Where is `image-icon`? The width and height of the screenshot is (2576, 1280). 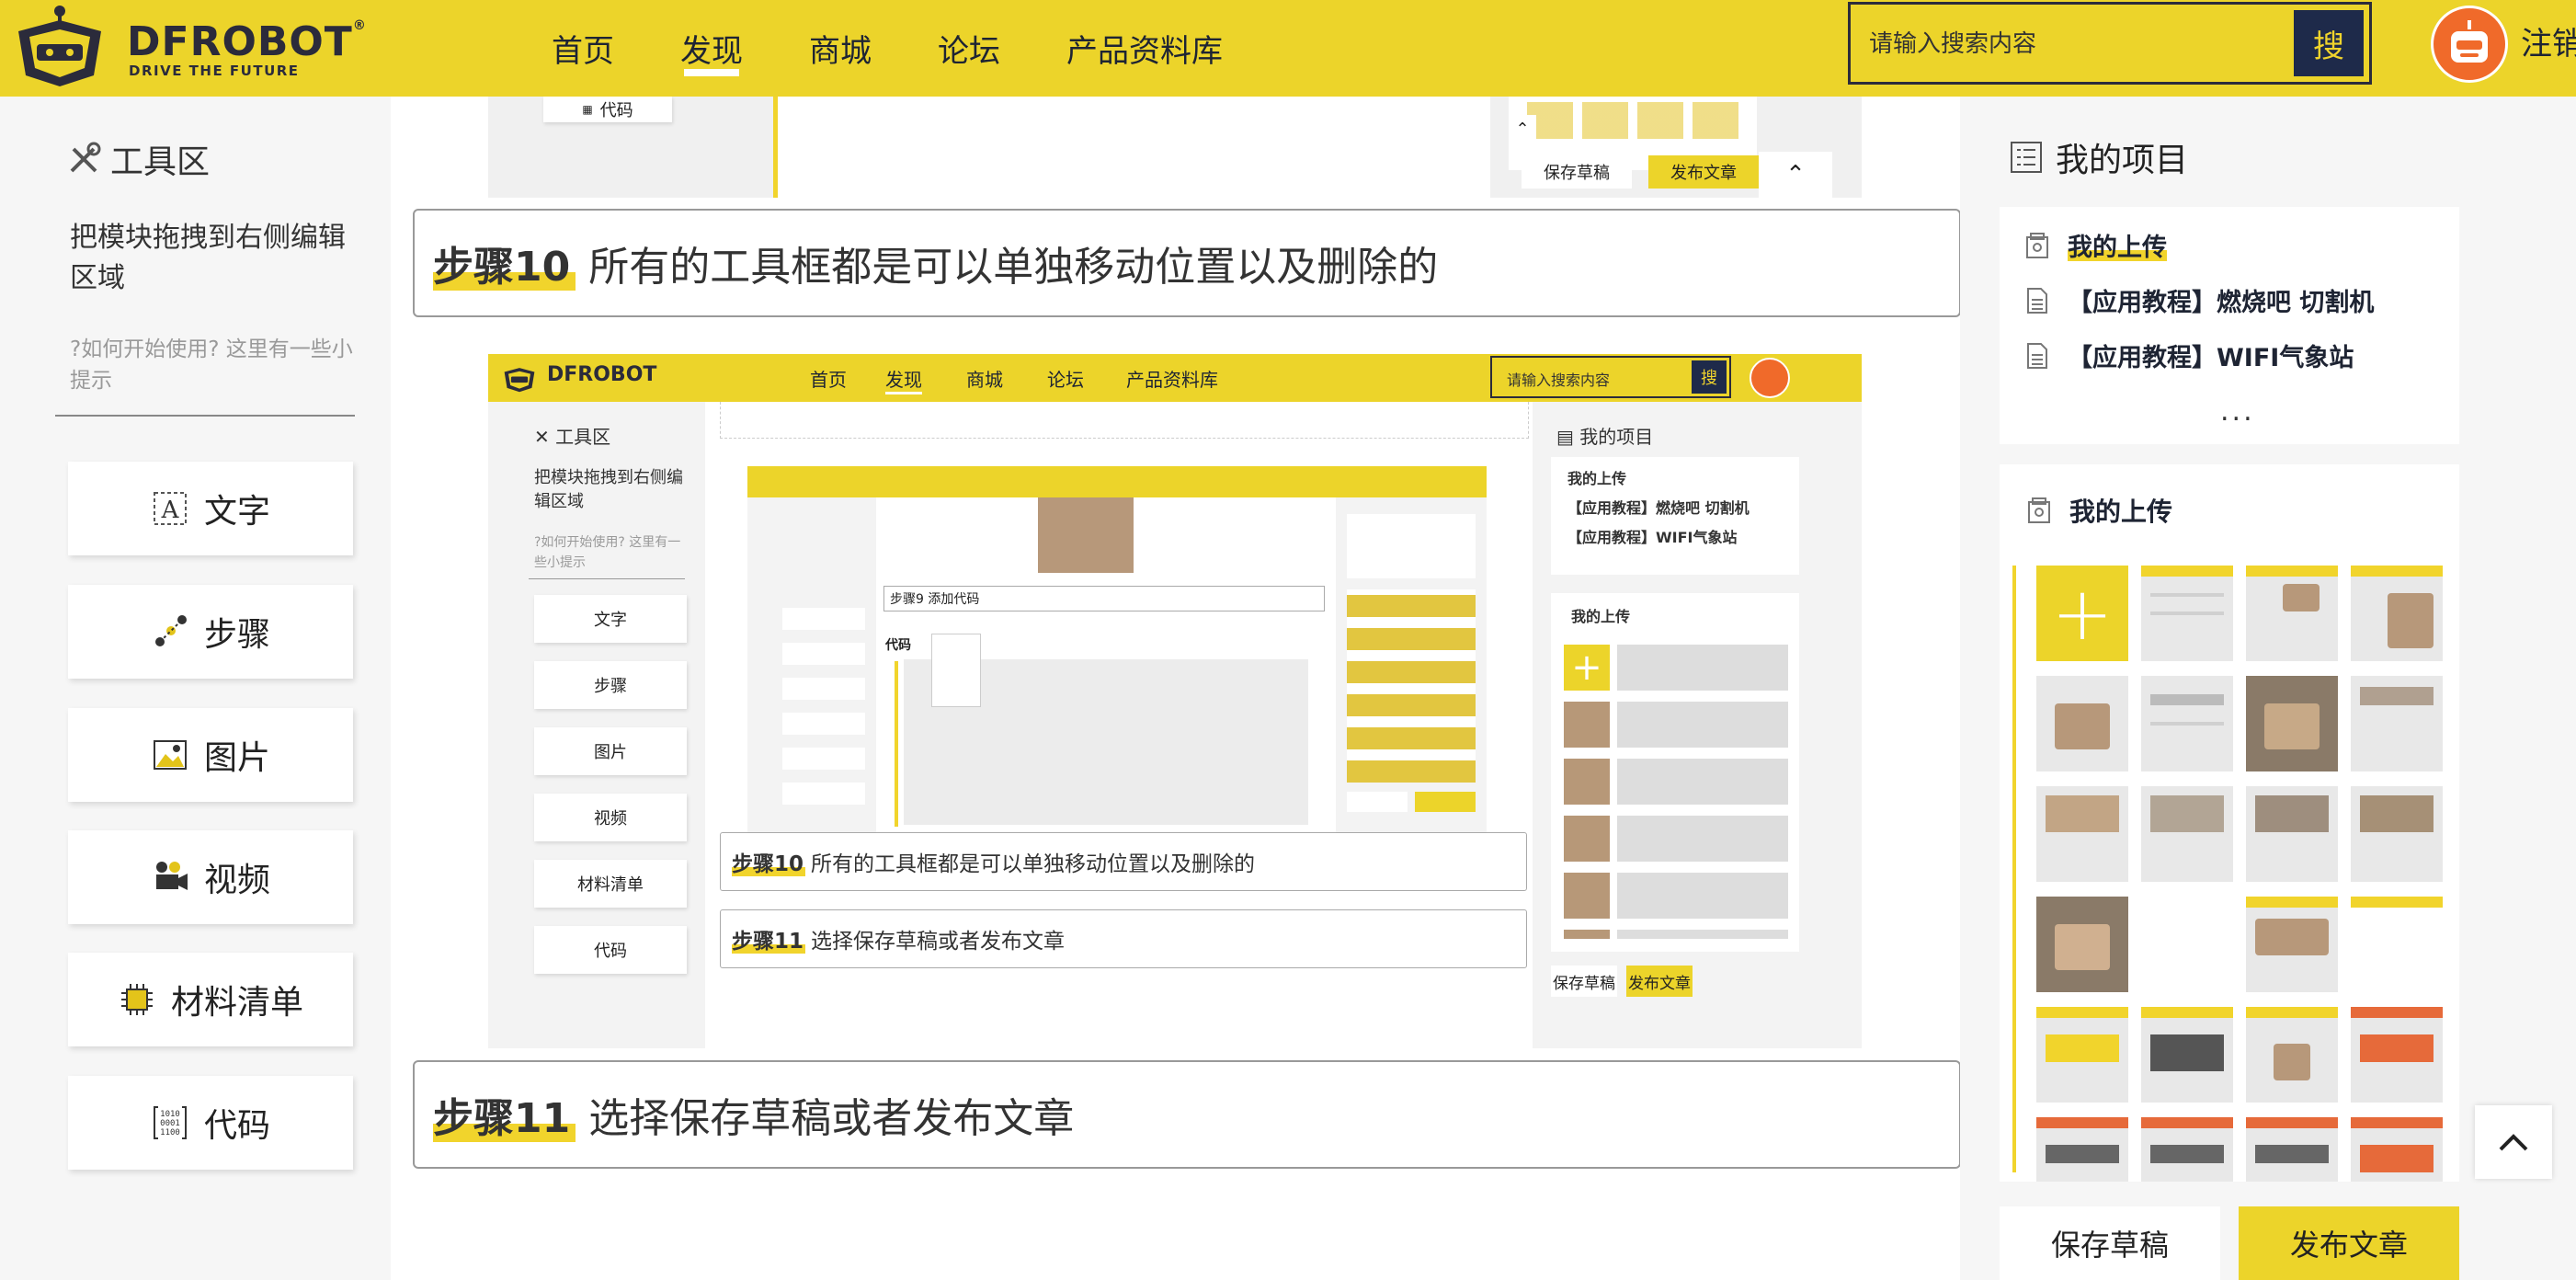 image-icon is located at coordinates (170, 755).